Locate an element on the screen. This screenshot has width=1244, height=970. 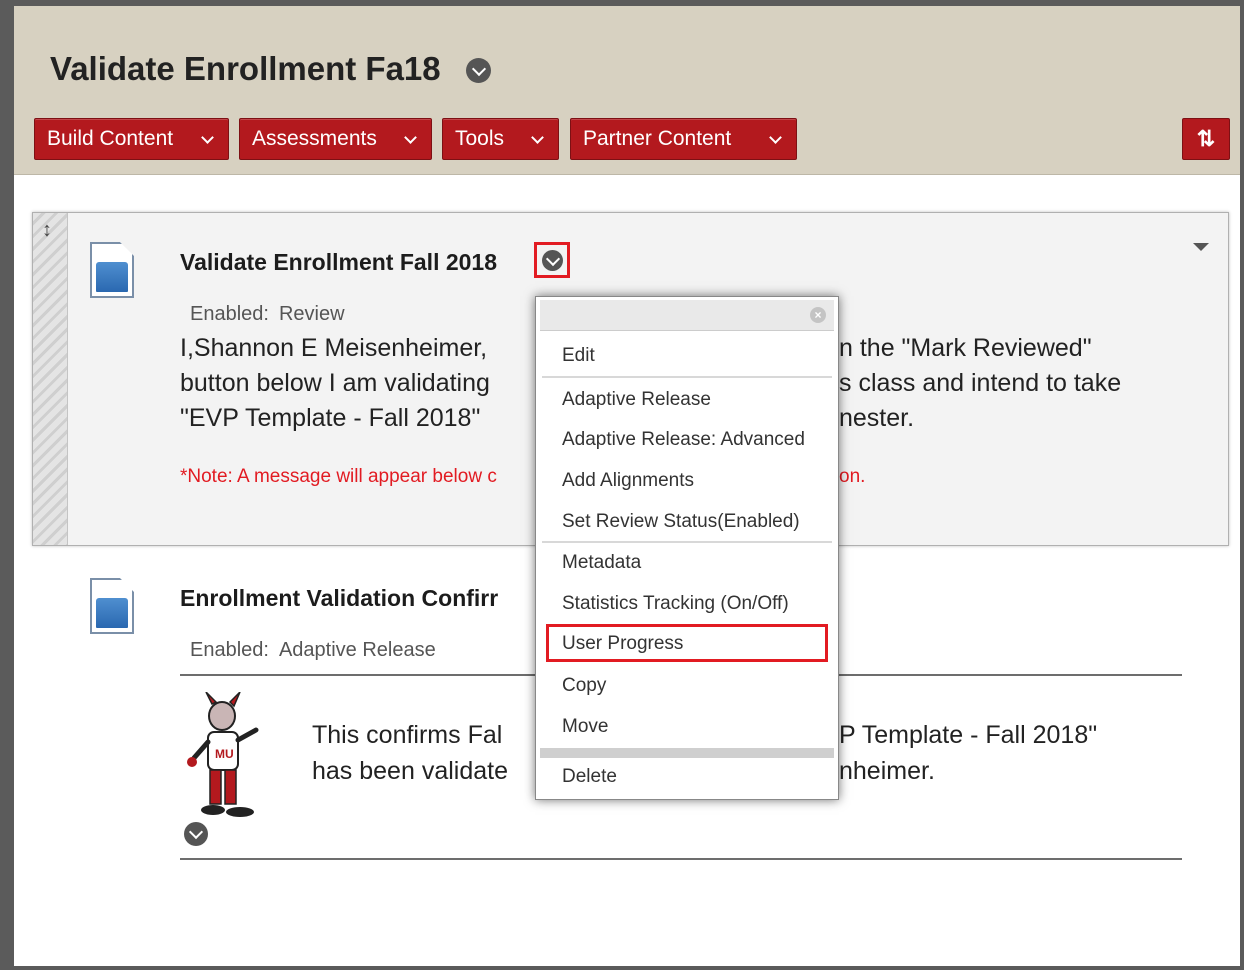
assessments-button: Assessments is located at coordinates (335, 139).